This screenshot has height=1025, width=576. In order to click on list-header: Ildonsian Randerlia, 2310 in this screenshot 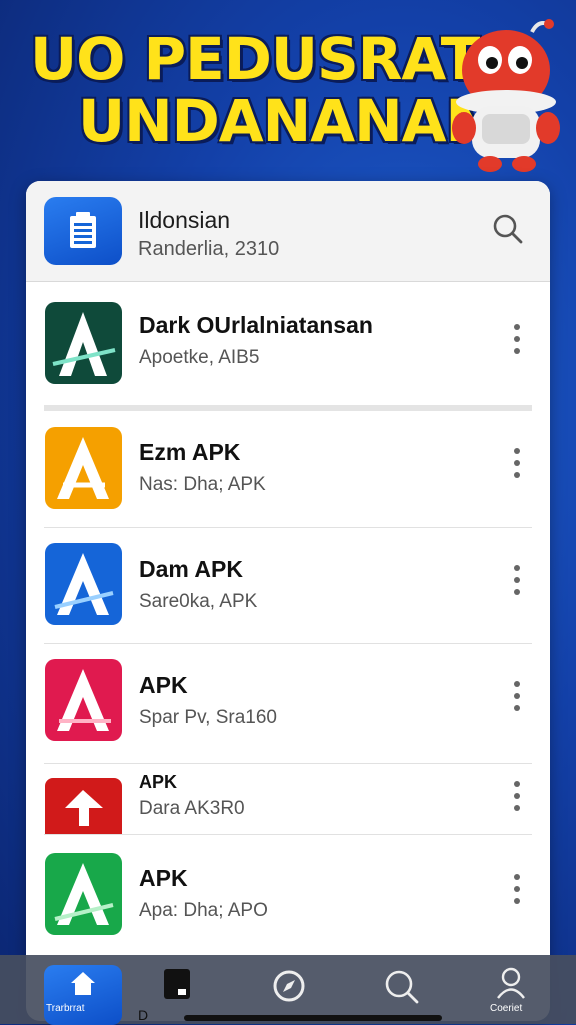, I will do `click(288, 231)`.